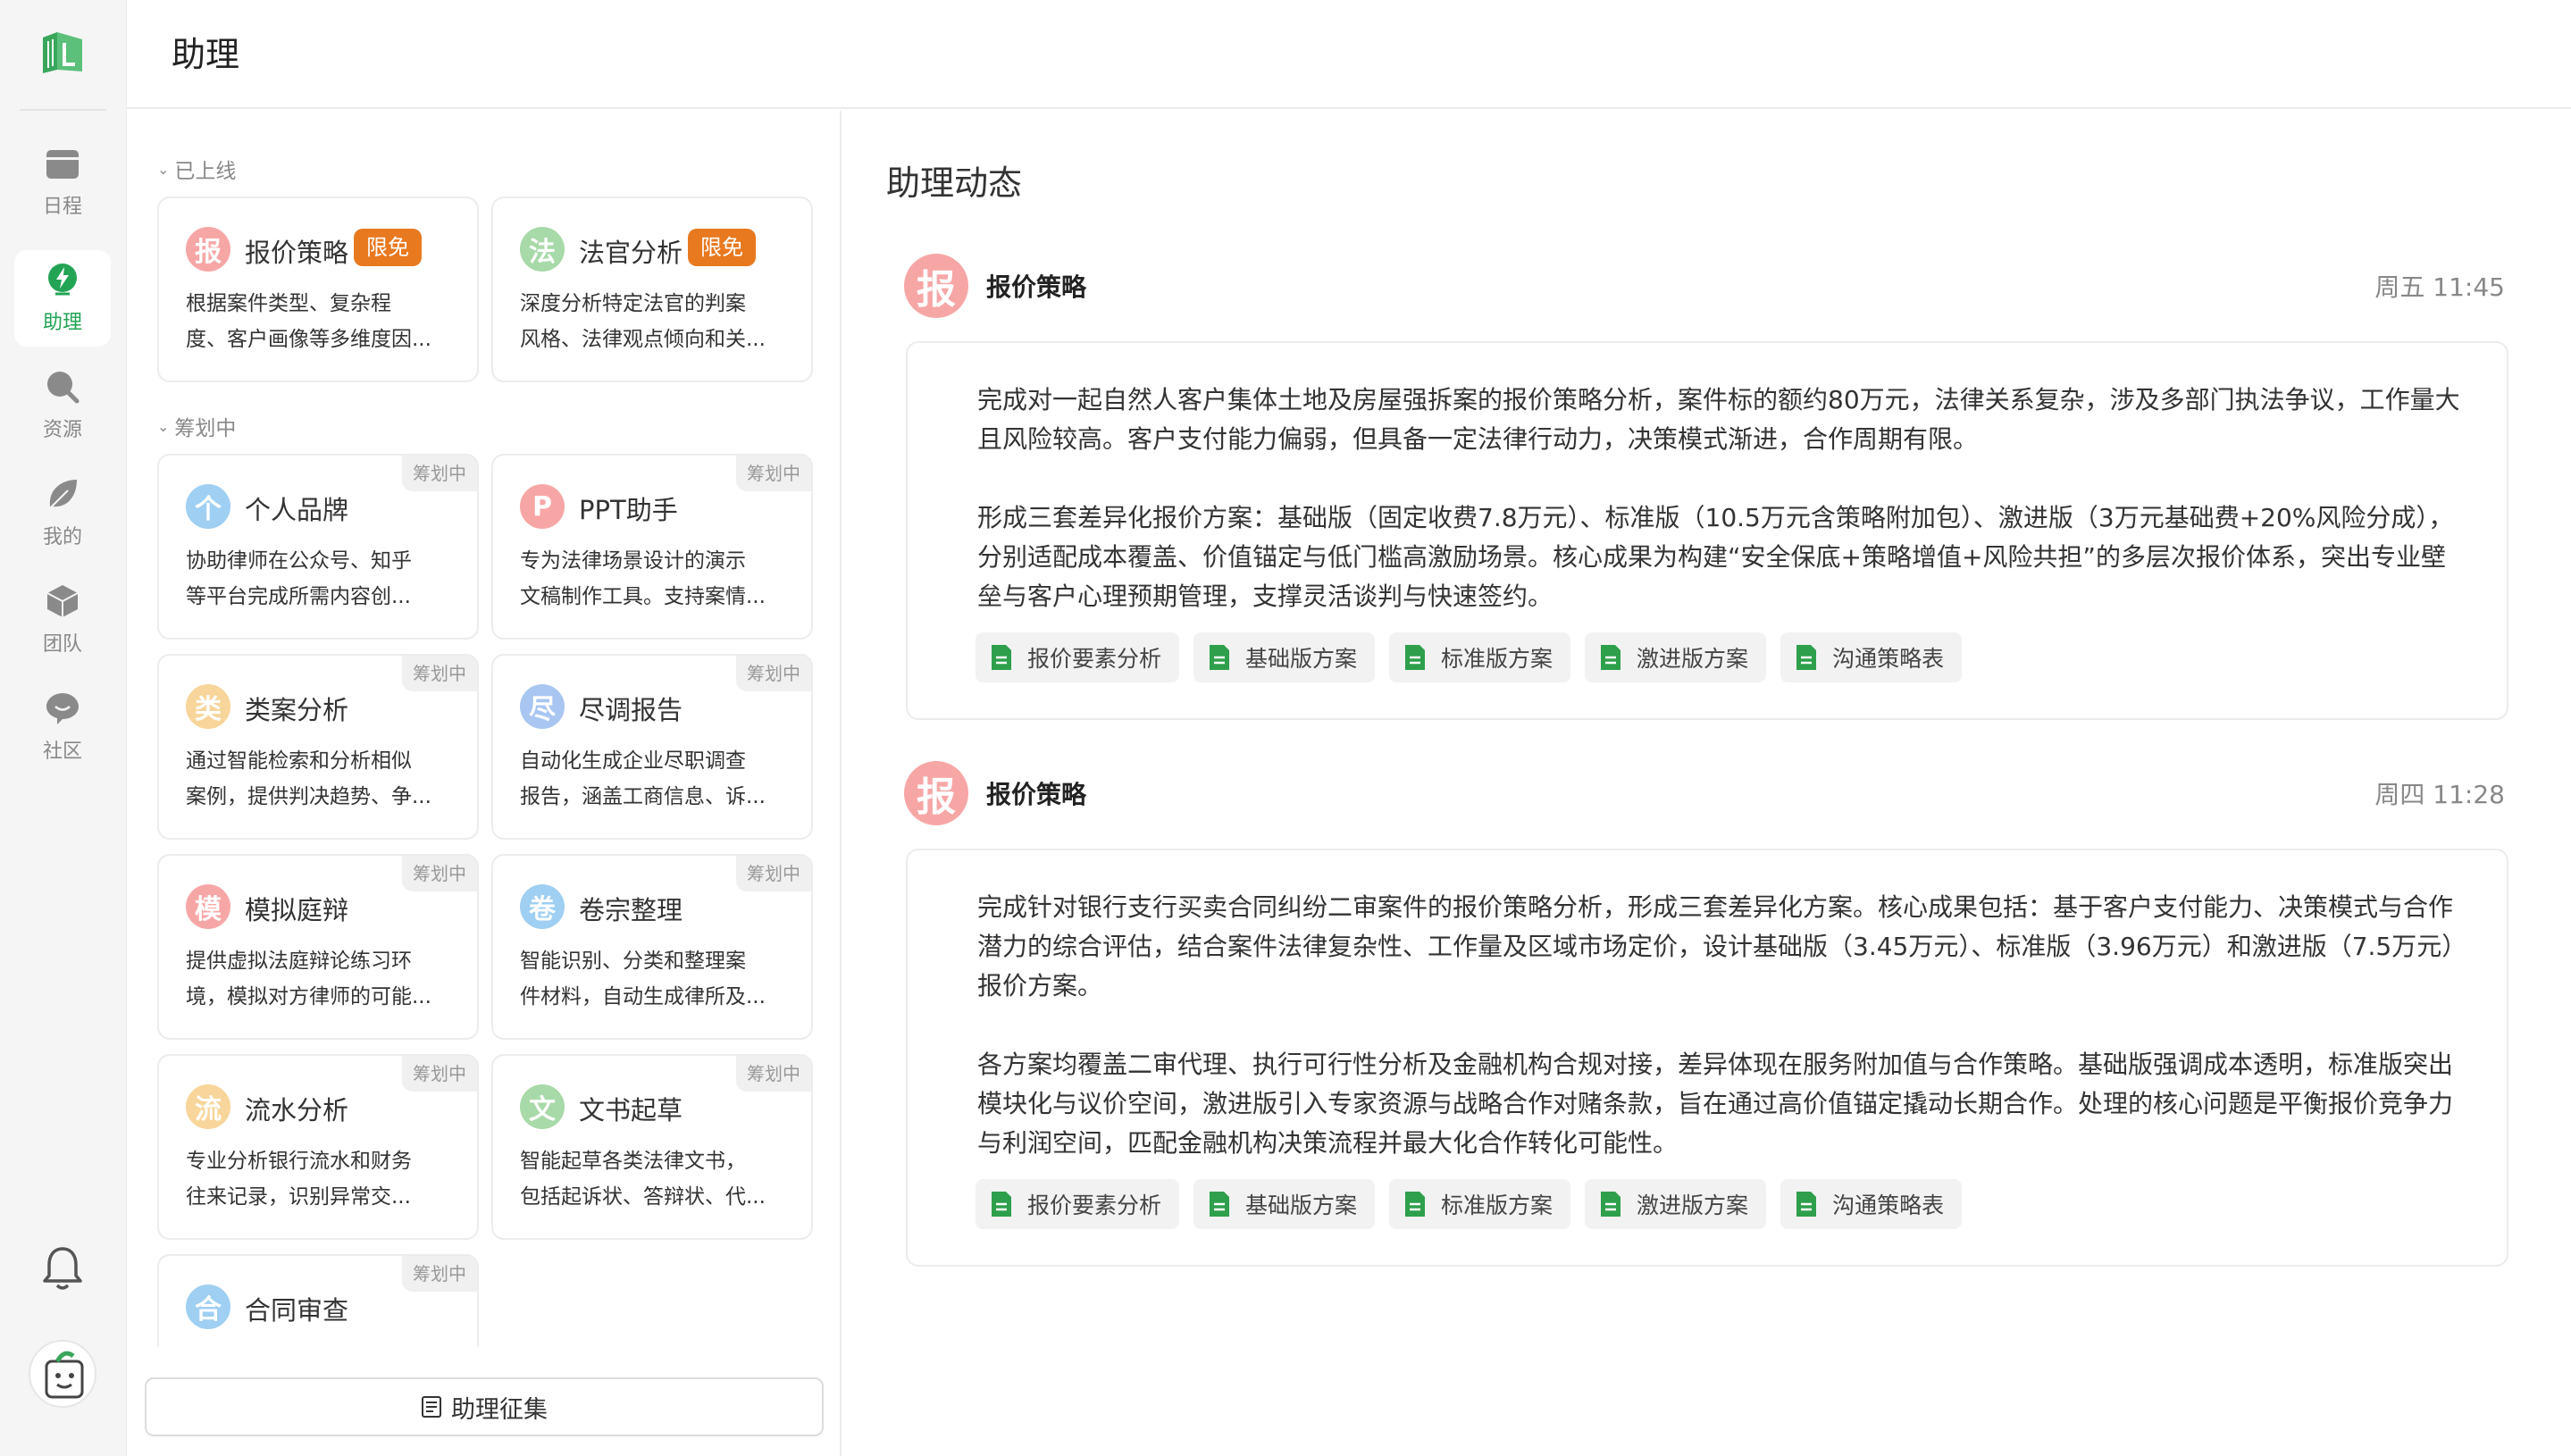 Image resolution: width=2571 pixels, height=1456 pixels. What do you see at coordinates (62, 405) in the screenshot?
I see `nav-item-resources: 资源` at bounding box center [62, 405].